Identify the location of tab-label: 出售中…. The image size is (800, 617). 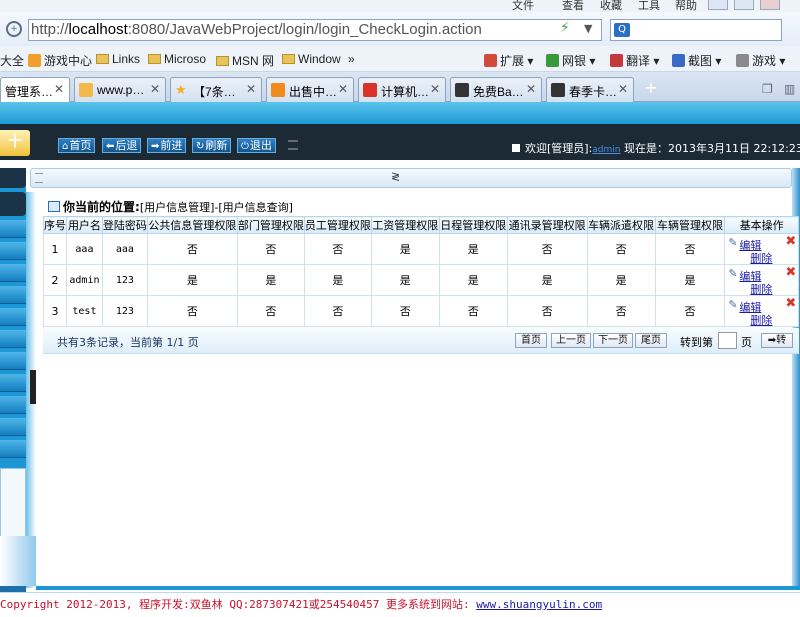
(313, 92).